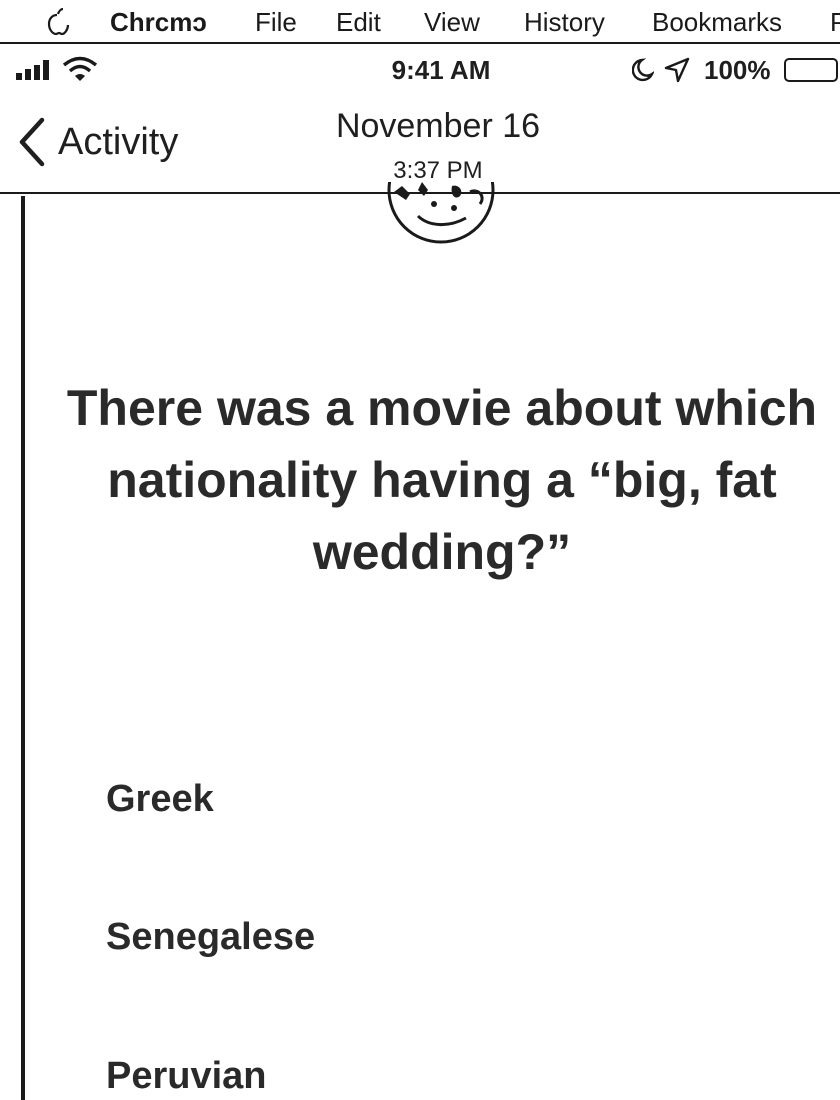  Describe the element at coordinates (406, 937) in the screenshot. I see `answer-option: Senegalese` at that location.